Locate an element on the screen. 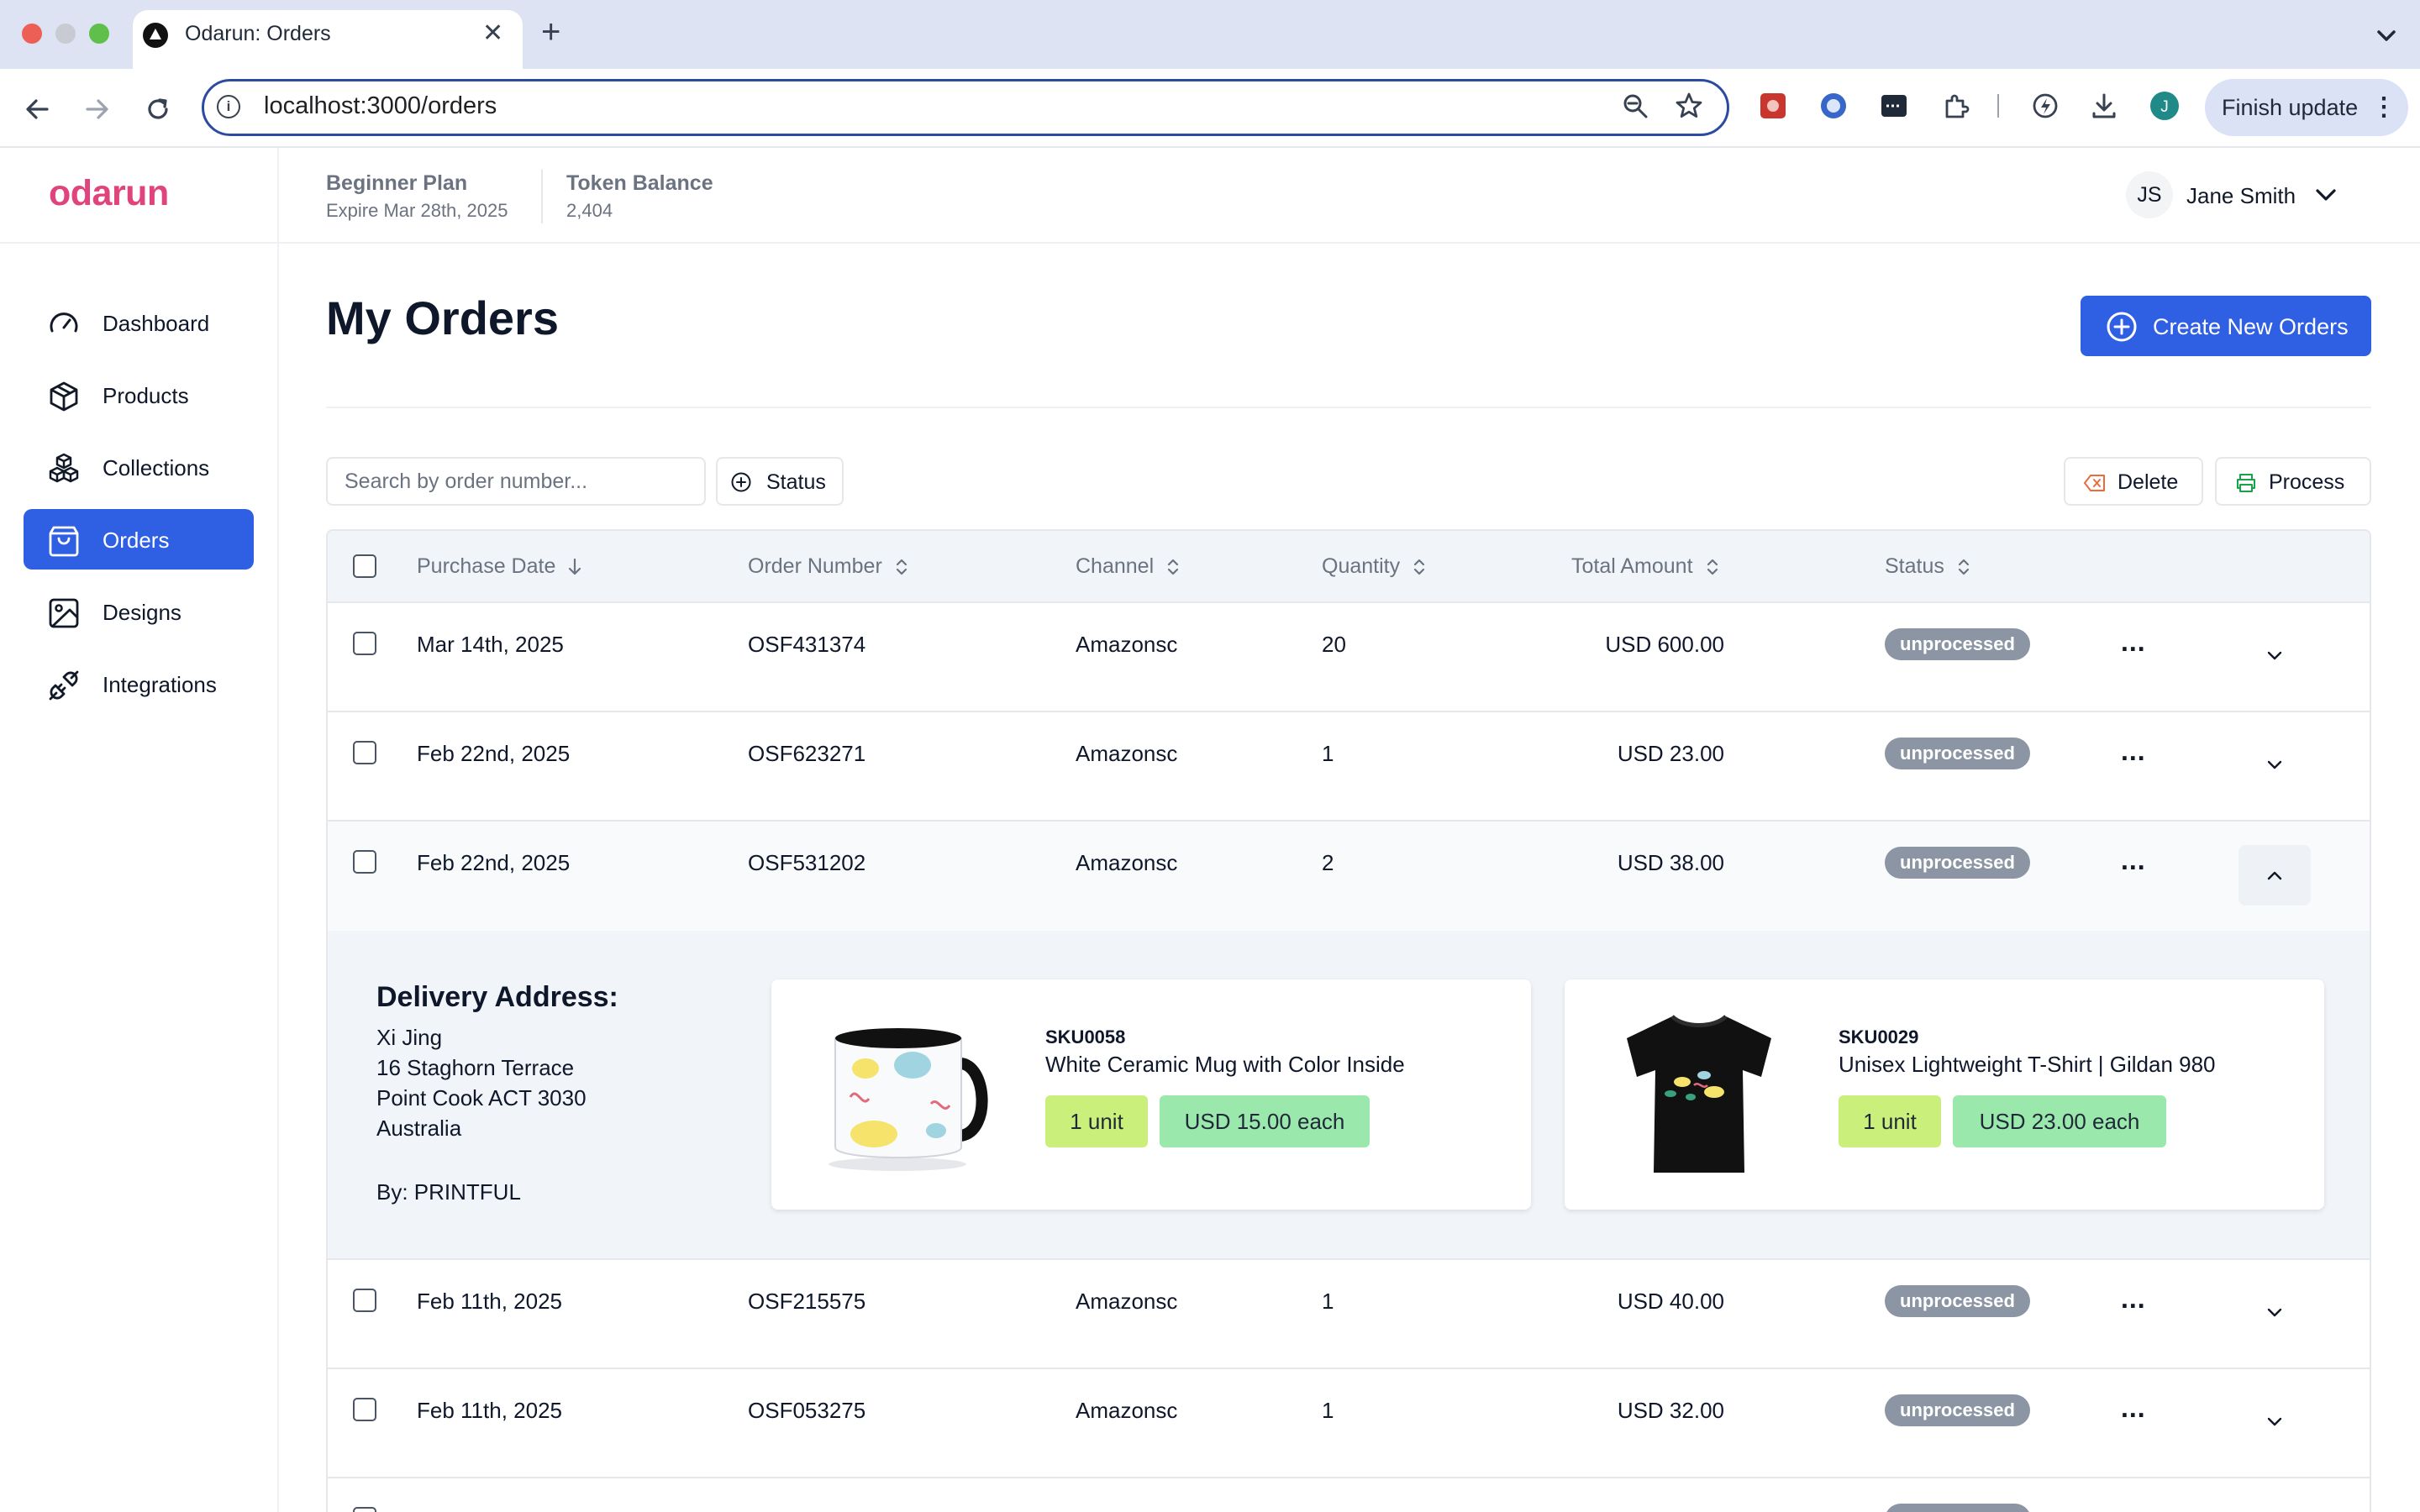 This screenshot has width=2420, height=1512. tab-search-chevron-icon is located at coordinates (2387, 35).